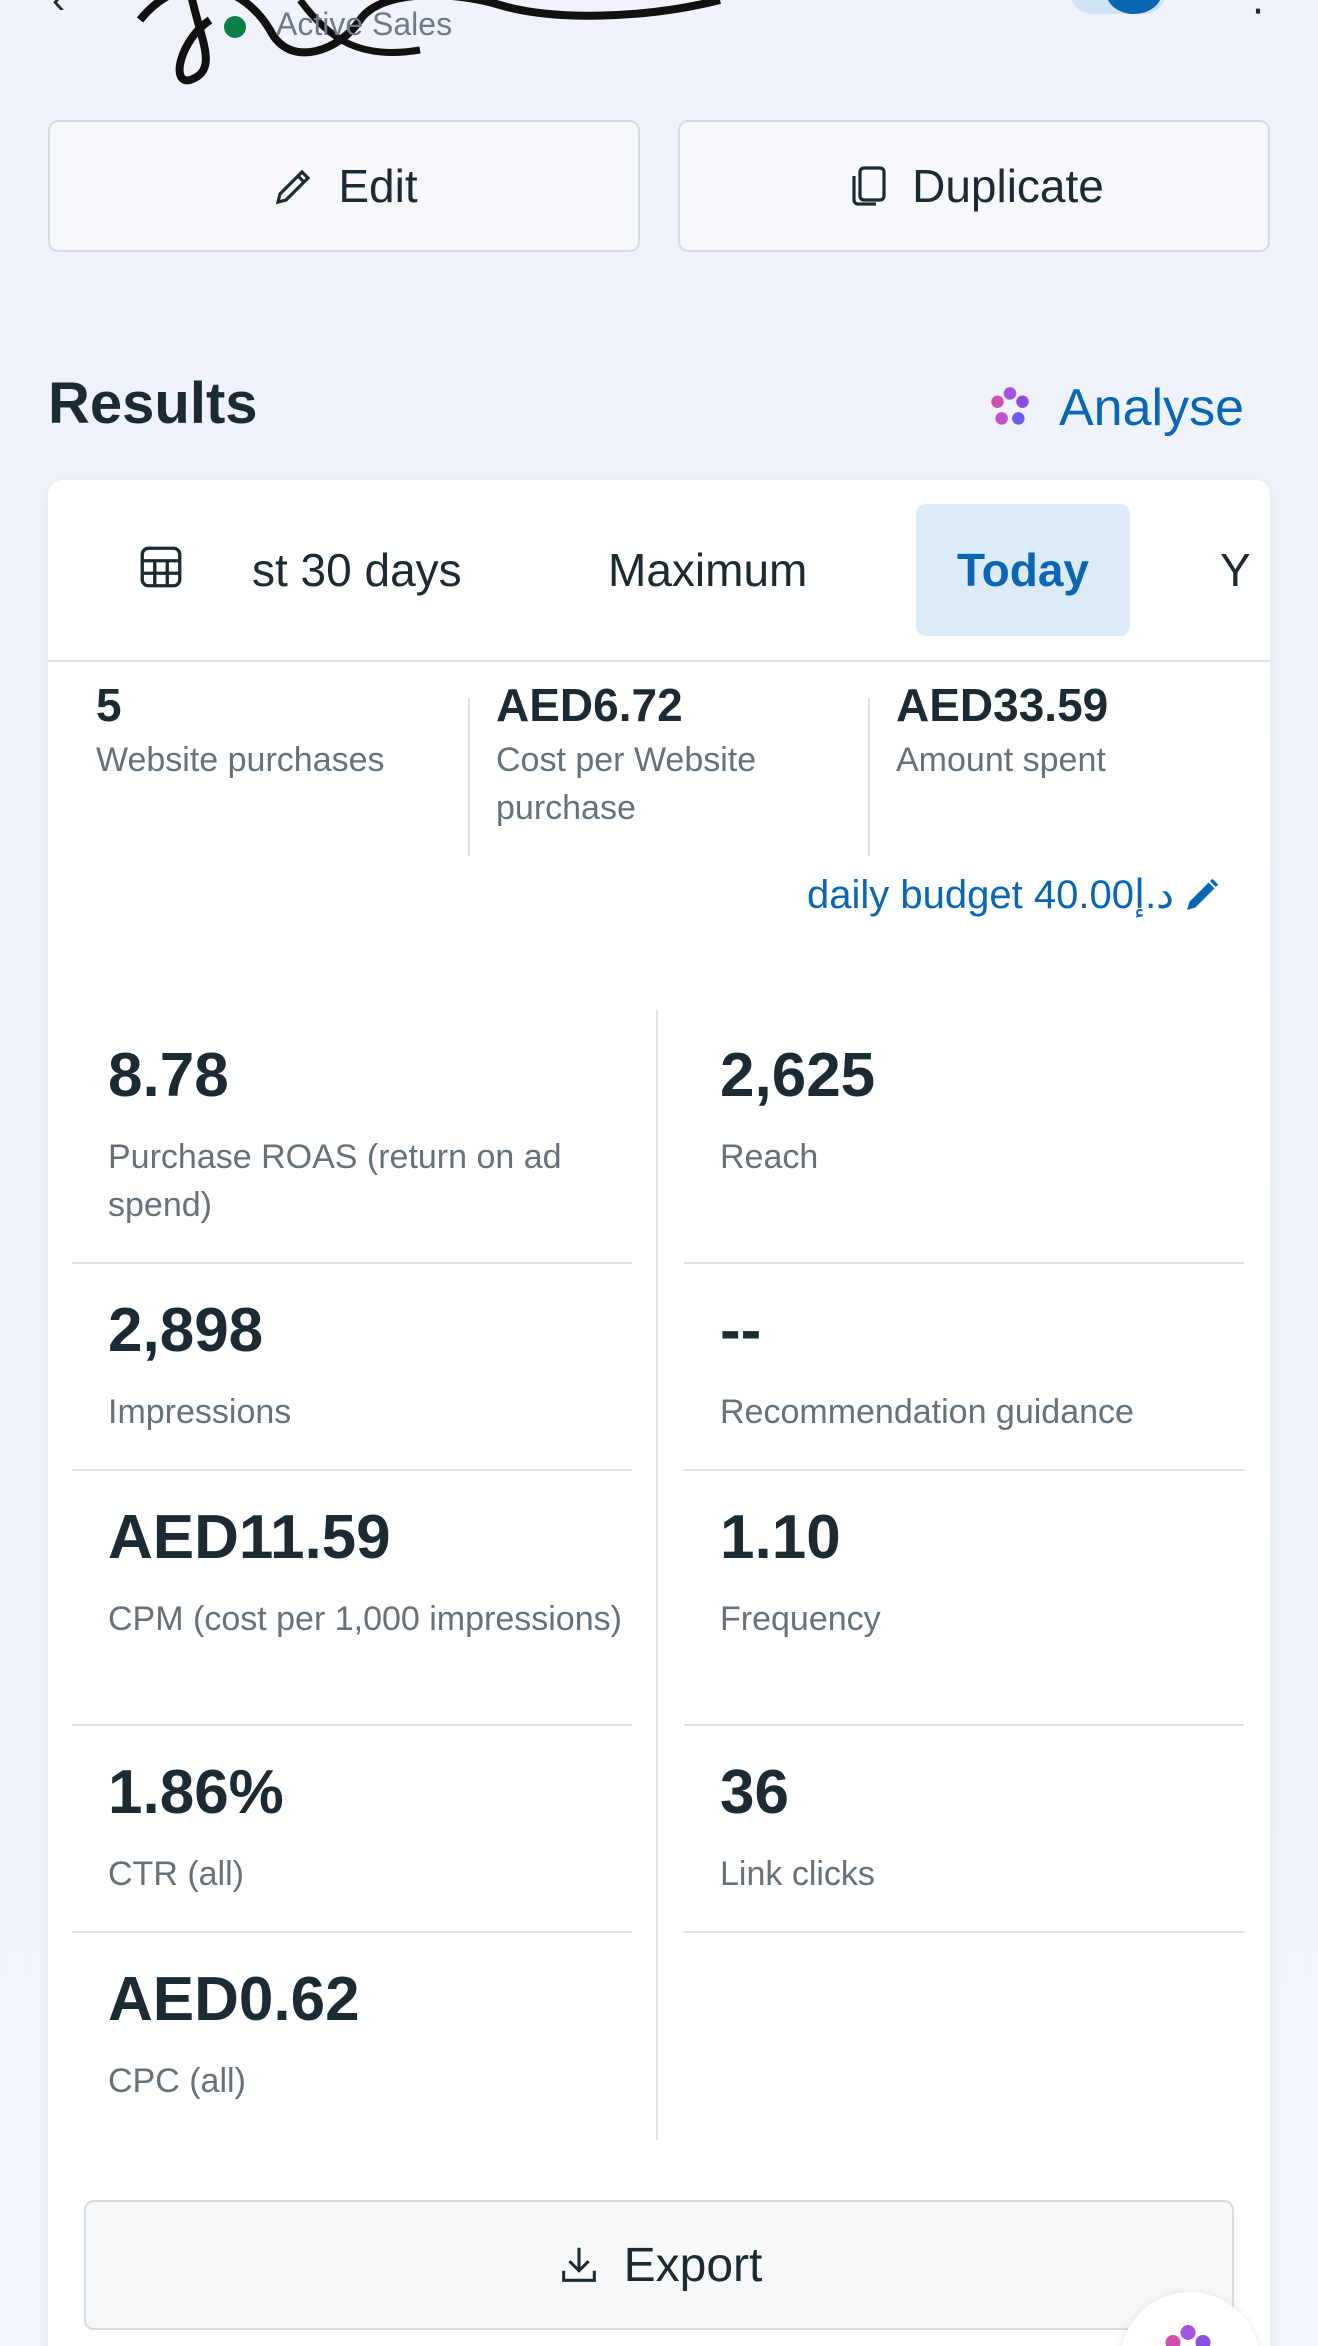  Describe the element at coordinates (707, 570) in the screenshot. I see `tab-maximum: Maximum` at that location.